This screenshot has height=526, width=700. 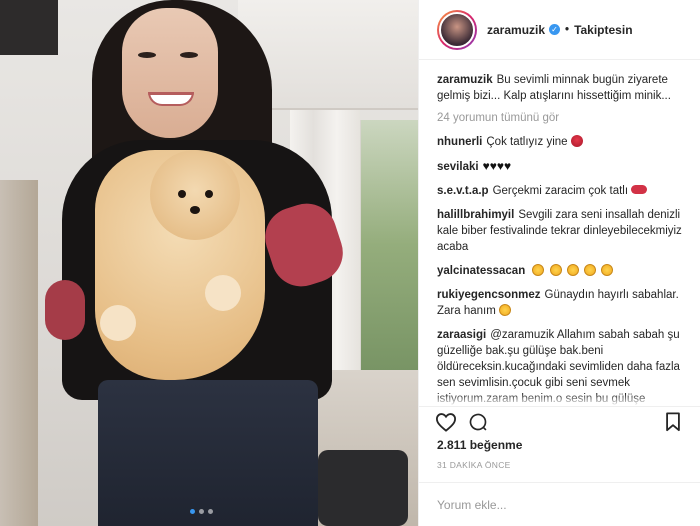 I want to click on comment-username: zaraasigi, so click(x=461, y=335).